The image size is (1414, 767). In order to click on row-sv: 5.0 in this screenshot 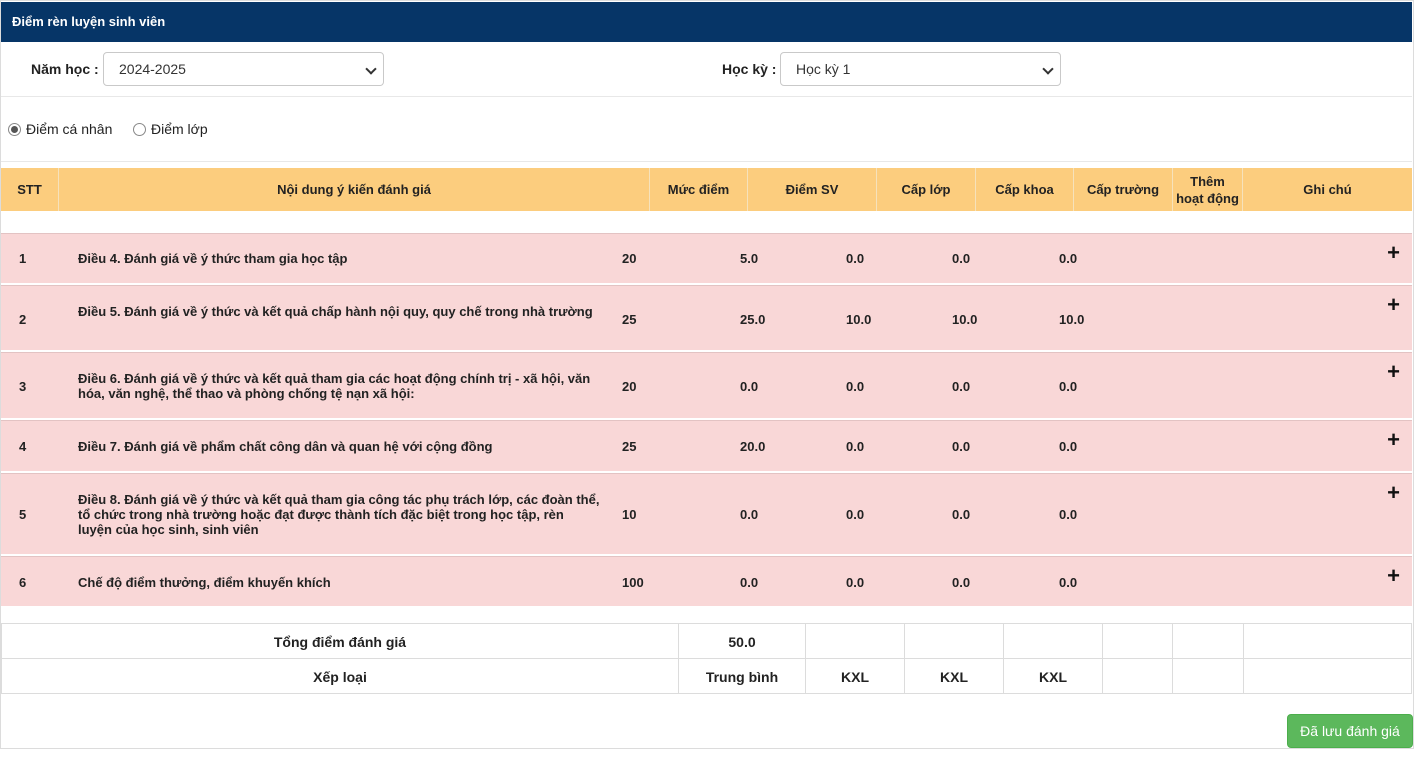, I will do `click(749, 258)`.